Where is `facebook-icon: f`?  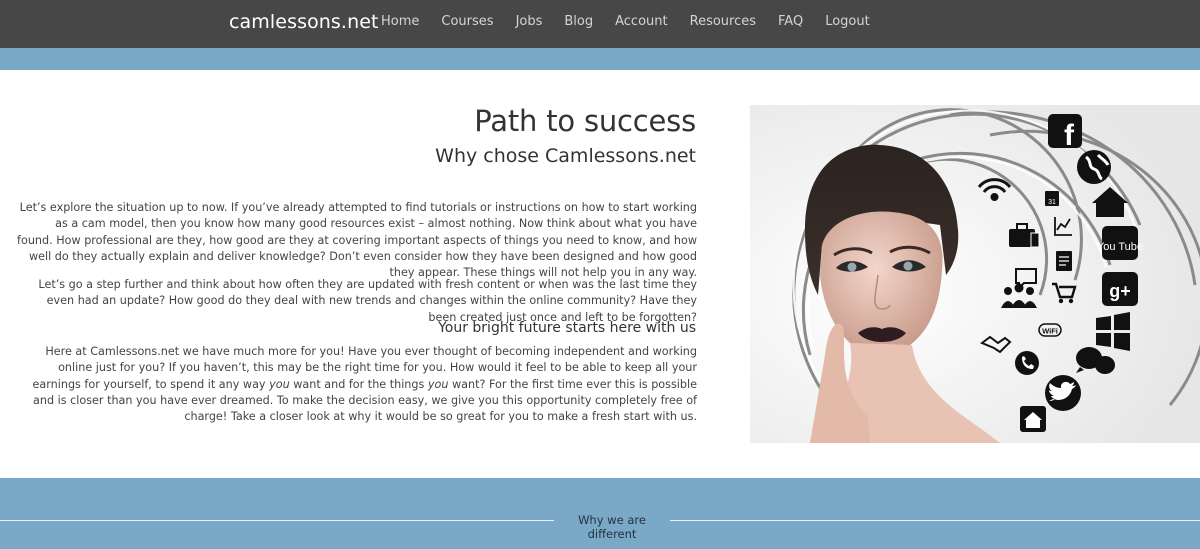 facebook-icon: f is located at coordinates (1065, 133).